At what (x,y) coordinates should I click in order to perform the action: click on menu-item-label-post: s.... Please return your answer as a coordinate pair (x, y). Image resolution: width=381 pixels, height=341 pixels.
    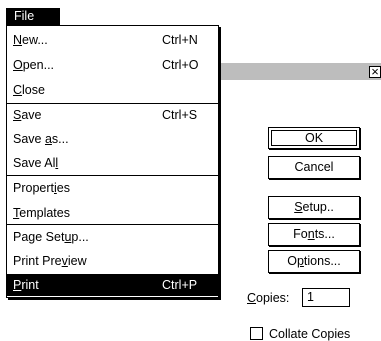
    Looking at the image, I should click on (60, 139).